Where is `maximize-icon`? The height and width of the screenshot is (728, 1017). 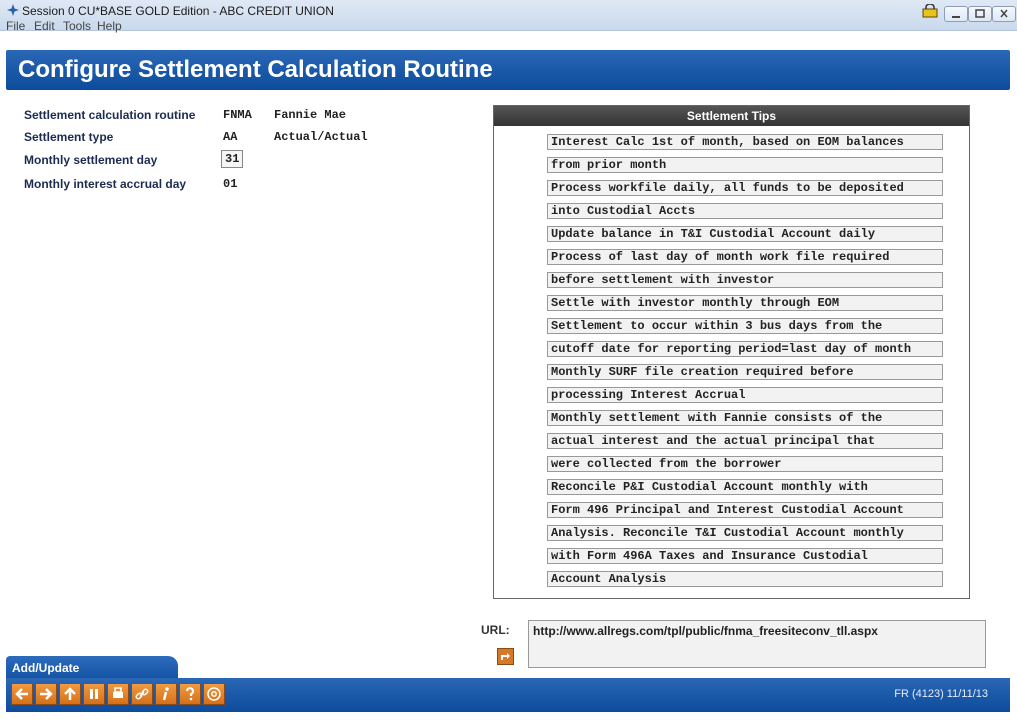
maximize-icon is located at coordinates (980, 13).